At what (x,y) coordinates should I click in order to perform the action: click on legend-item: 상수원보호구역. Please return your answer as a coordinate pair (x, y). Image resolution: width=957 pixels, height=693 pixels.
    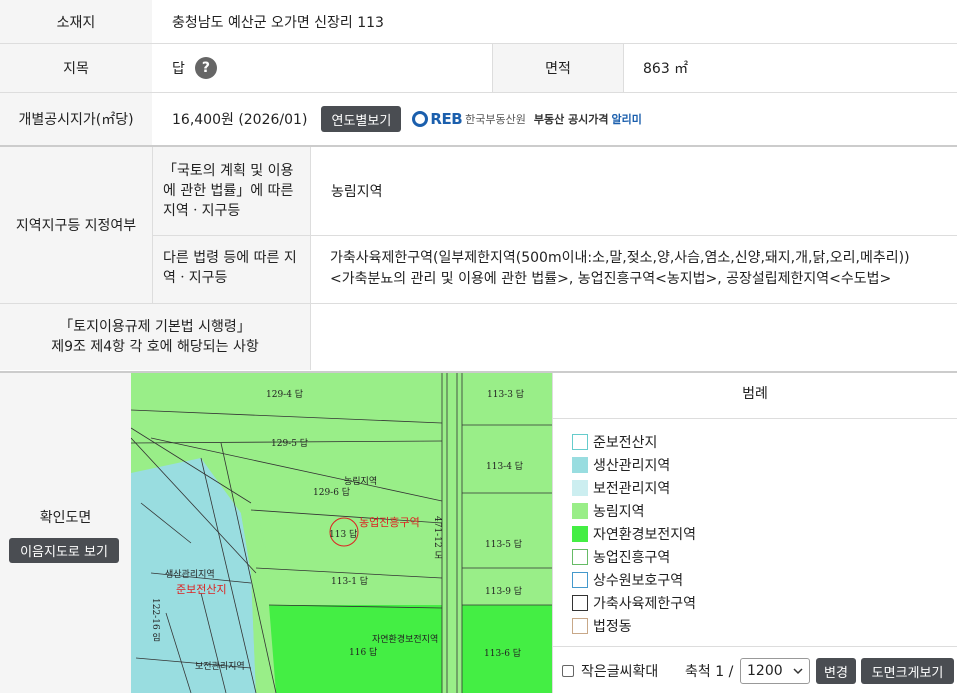
    Looking at the image, I should click on (627, 580).